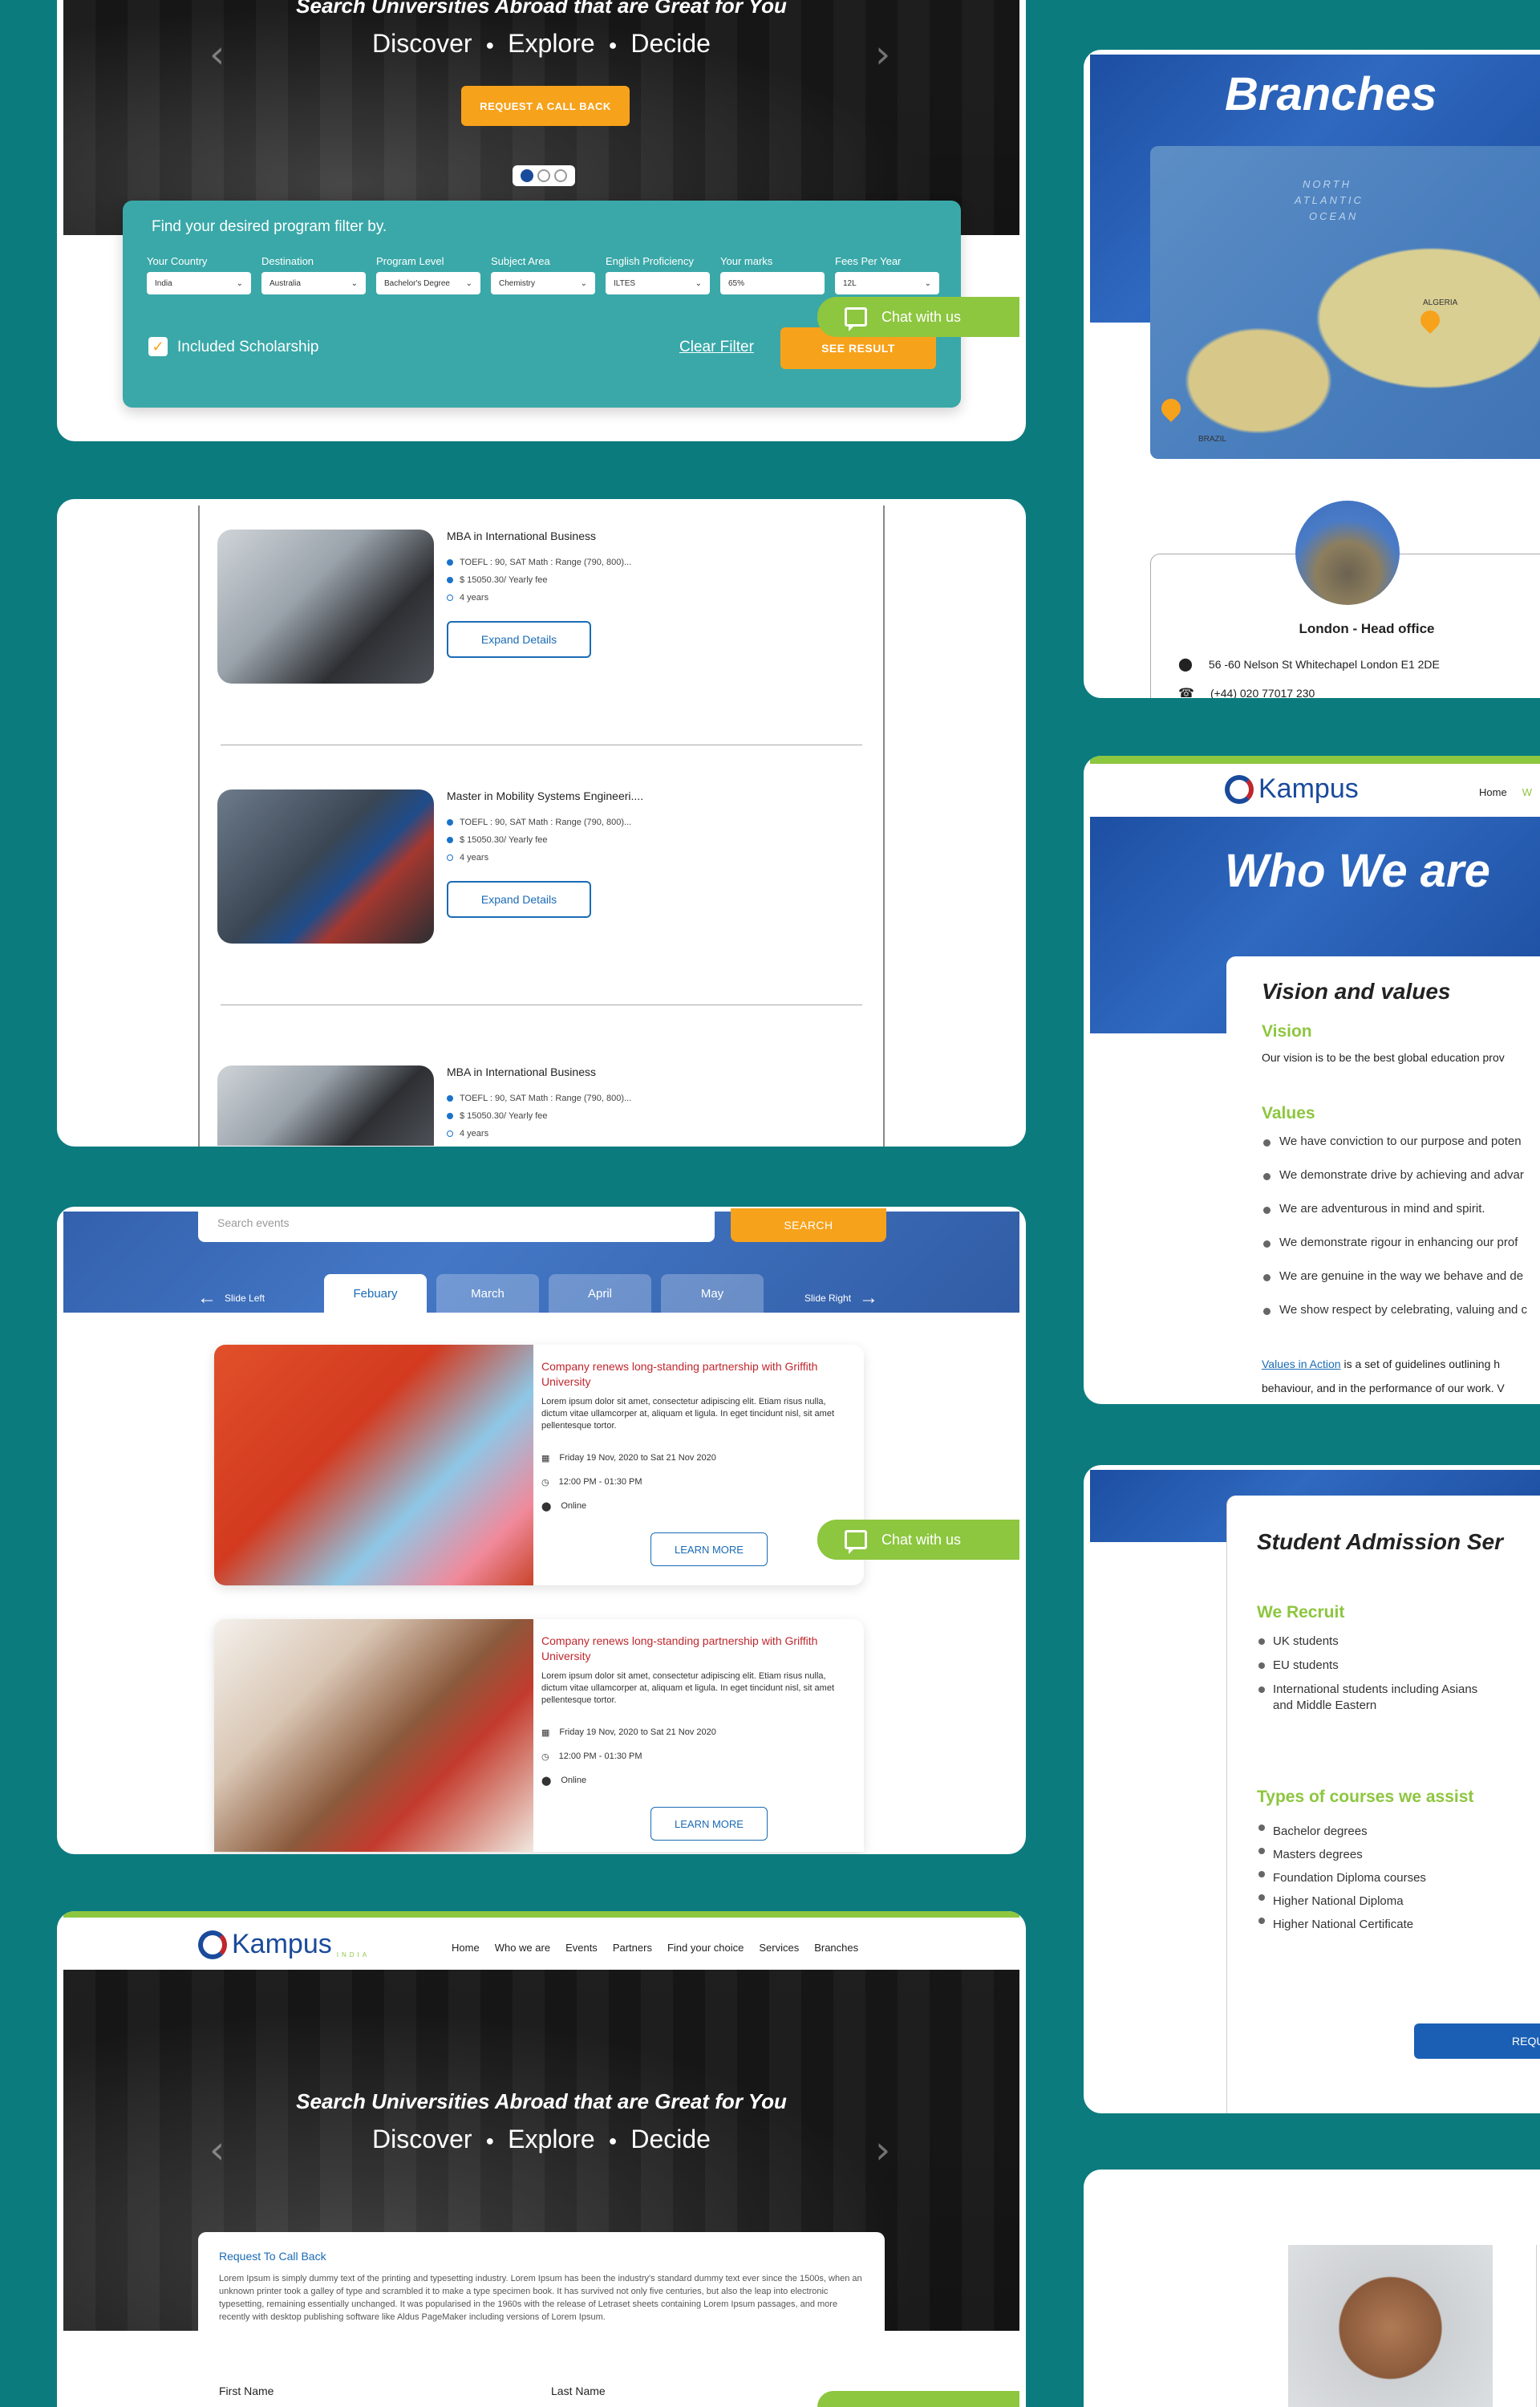  What do you see at coordinates (231, 1298) in the screenshot?
I see `slide-left-control: ← Slide Left` at bounding box center [231, 1298].